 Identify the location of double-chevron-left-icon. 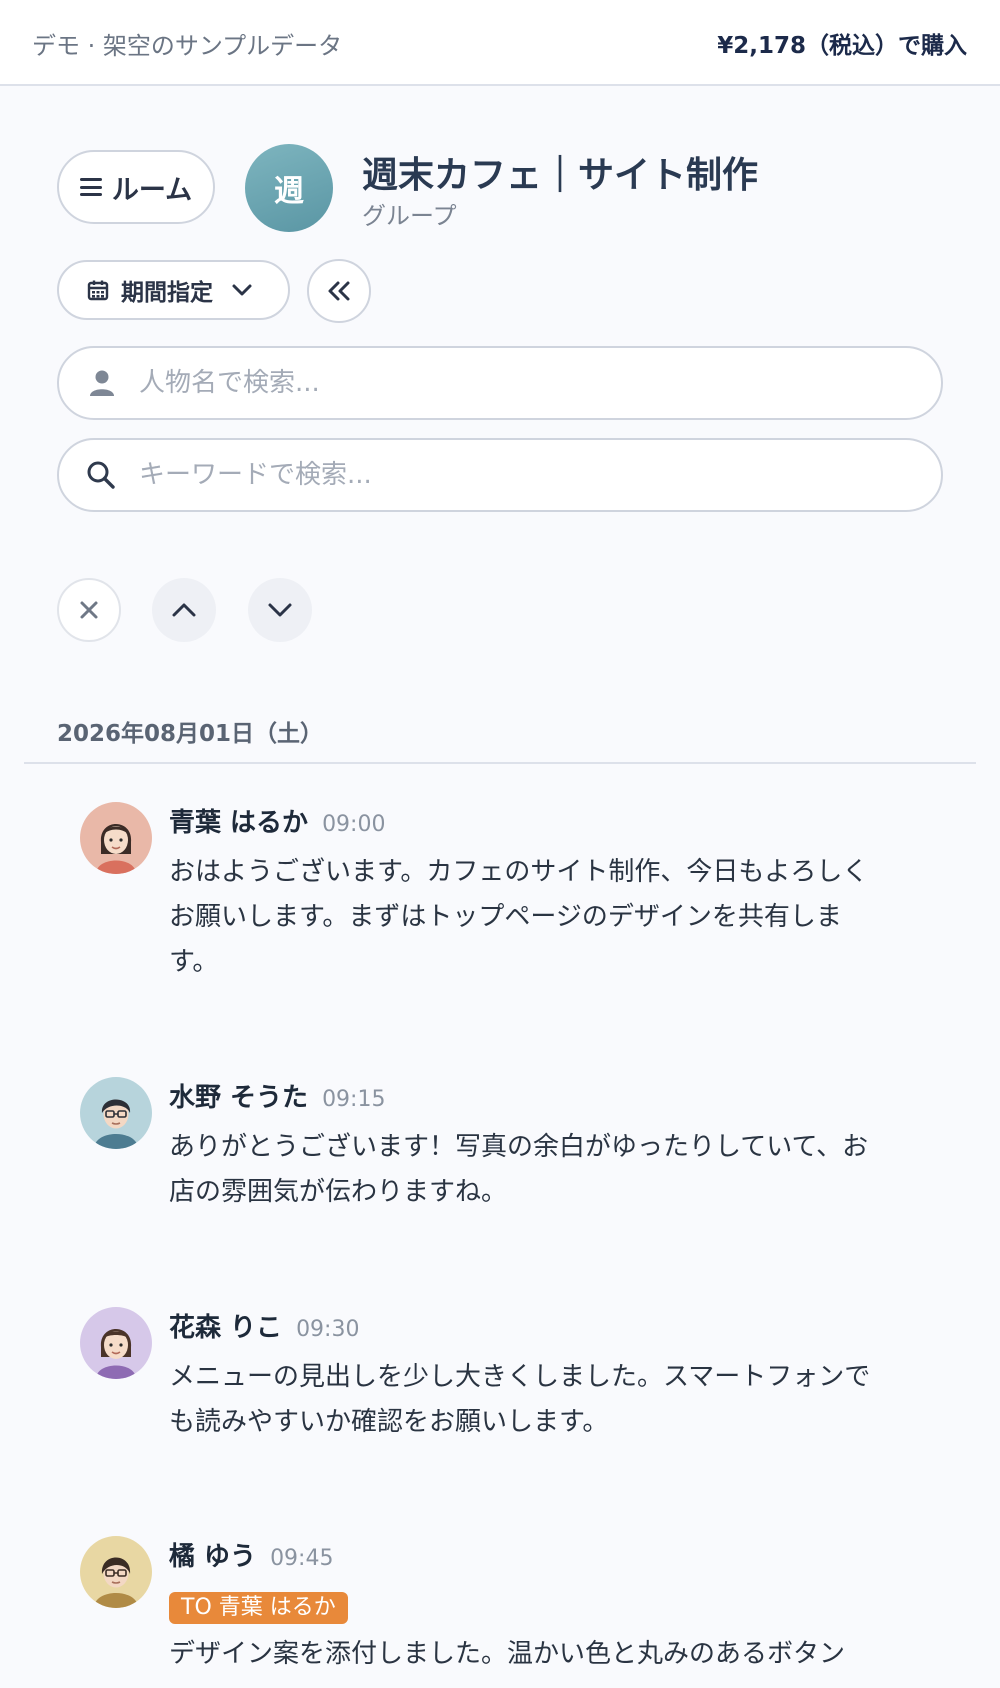
(339, 291).